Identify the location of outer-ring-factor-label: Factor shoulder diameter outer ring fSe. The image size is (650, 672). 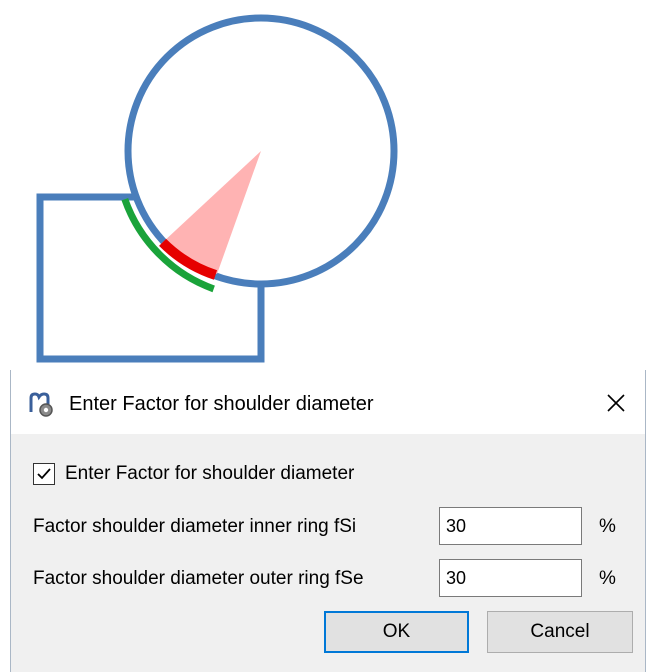
(198, 578).